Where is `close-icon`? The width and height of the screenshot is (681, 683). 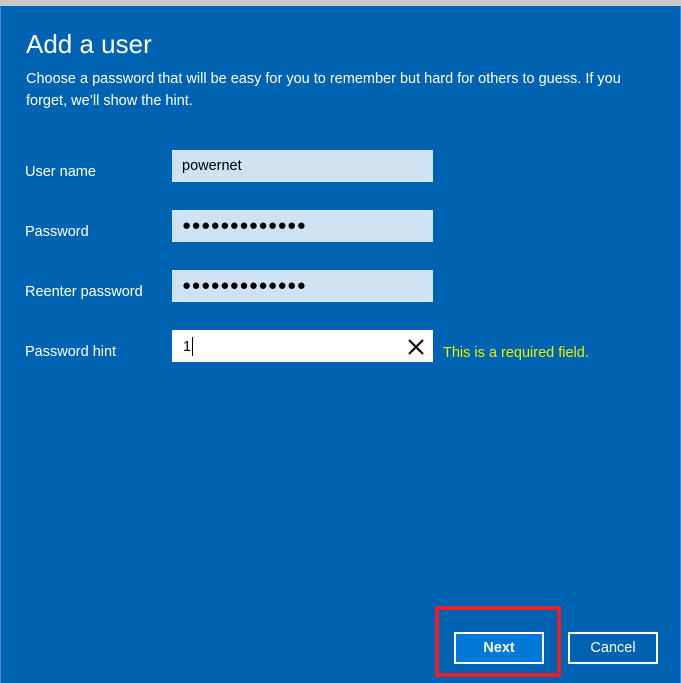
close-icon is located at coordinates (416, 347).